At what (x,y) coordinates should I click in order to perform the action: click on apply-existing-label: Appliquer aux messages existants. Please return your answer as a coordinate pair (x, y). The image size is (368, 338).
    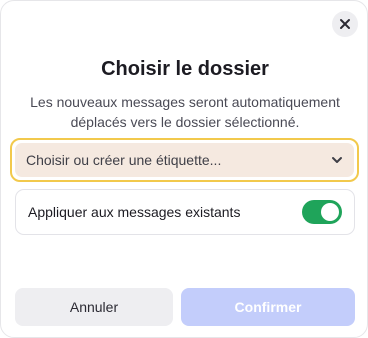
    Looking at the image, I should click on (134, 212).